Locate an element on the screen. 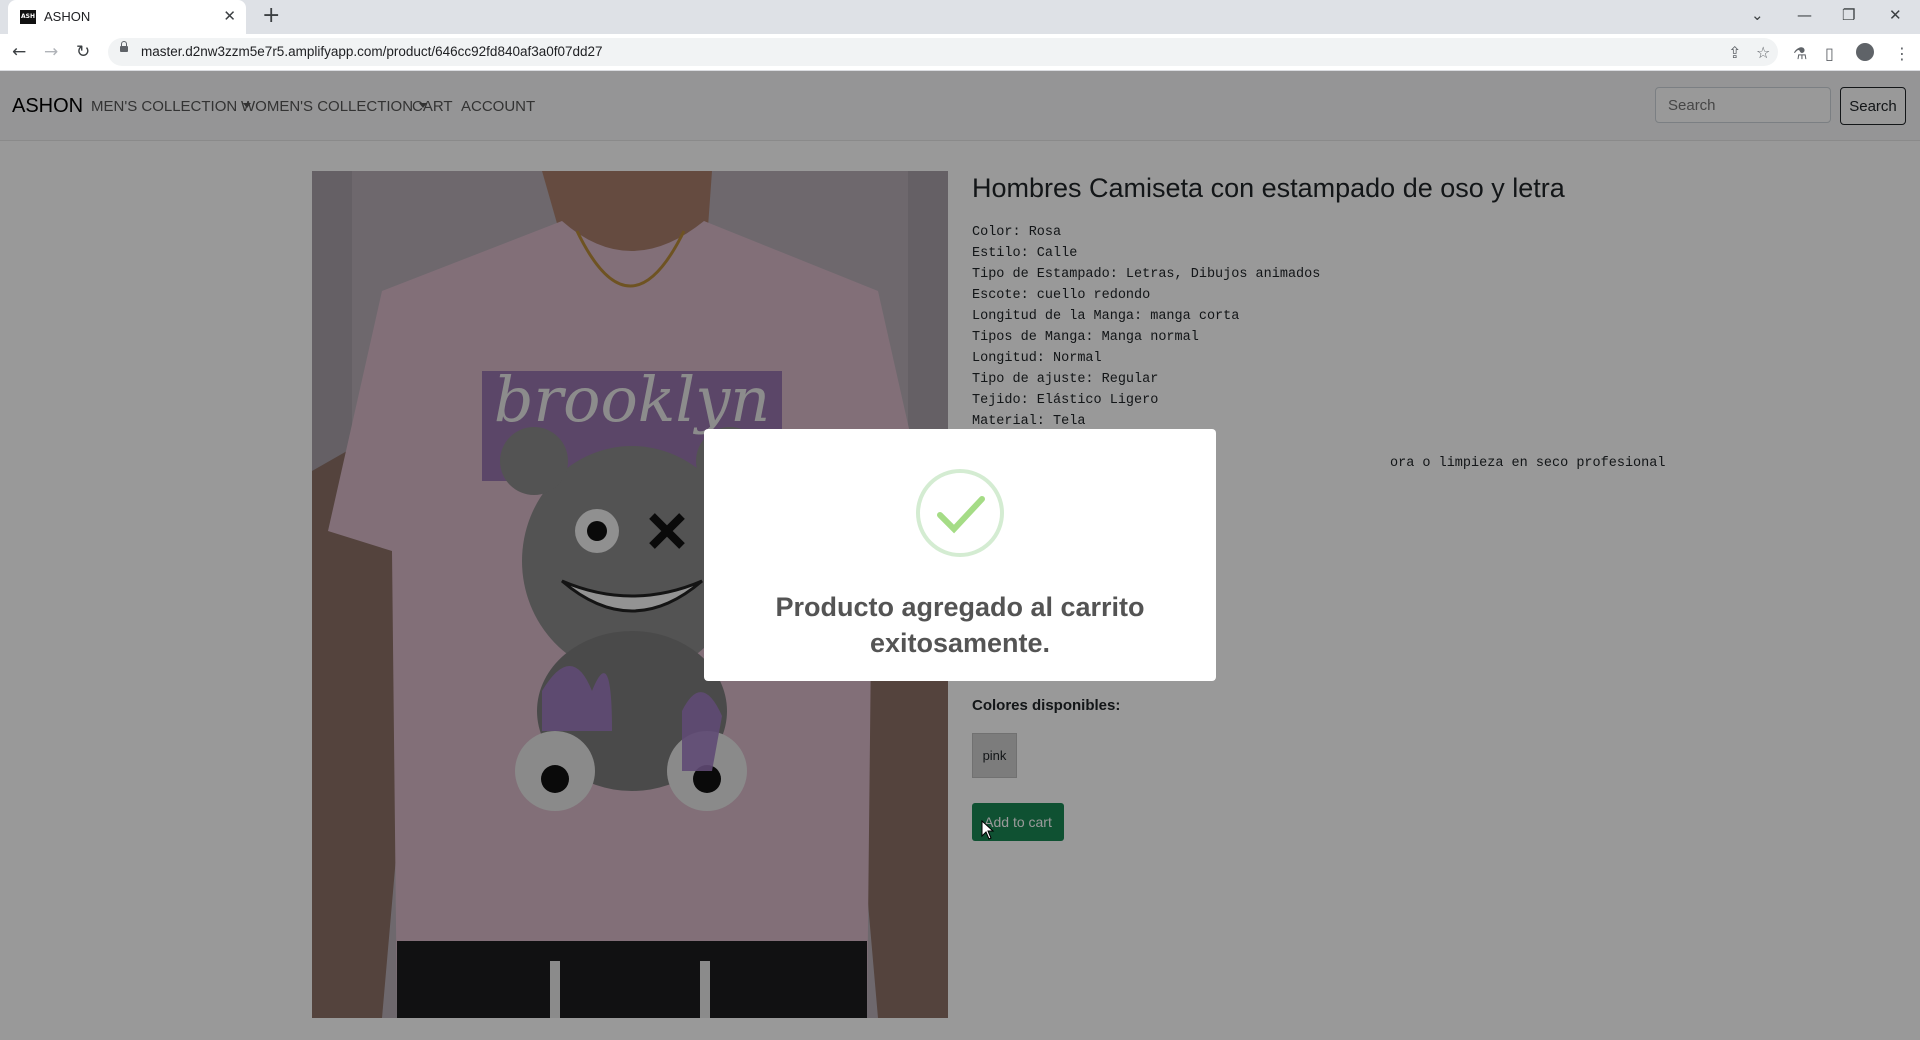 The image size is (1920, 1040). lock-icon is located at coordinates (124, 46).